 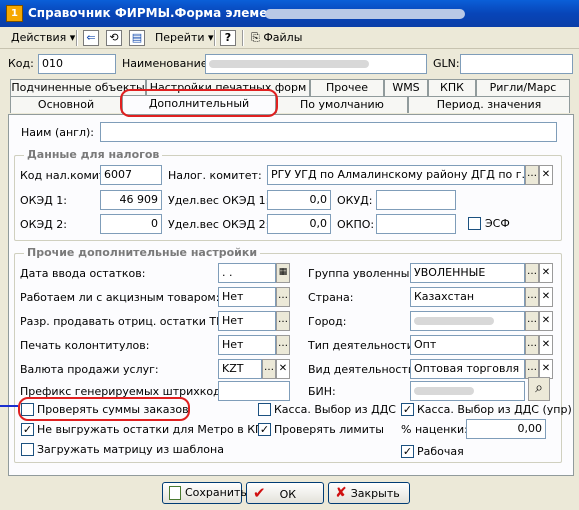 I want to click on tab-other: Прочее, so click(x=347, y=87).